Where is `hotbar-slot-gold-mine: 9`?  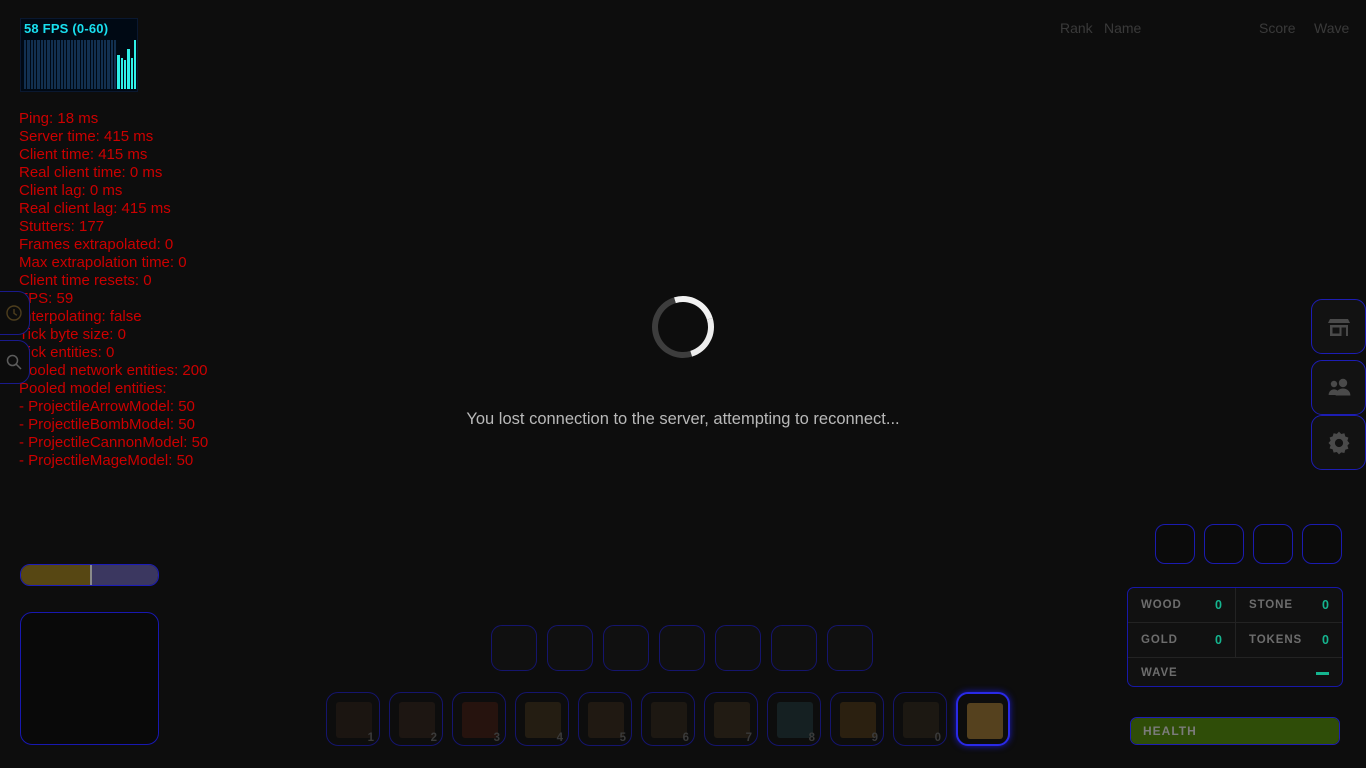 hotbar-slot-gold-mine: 9 is located at coordinates (857, 719).